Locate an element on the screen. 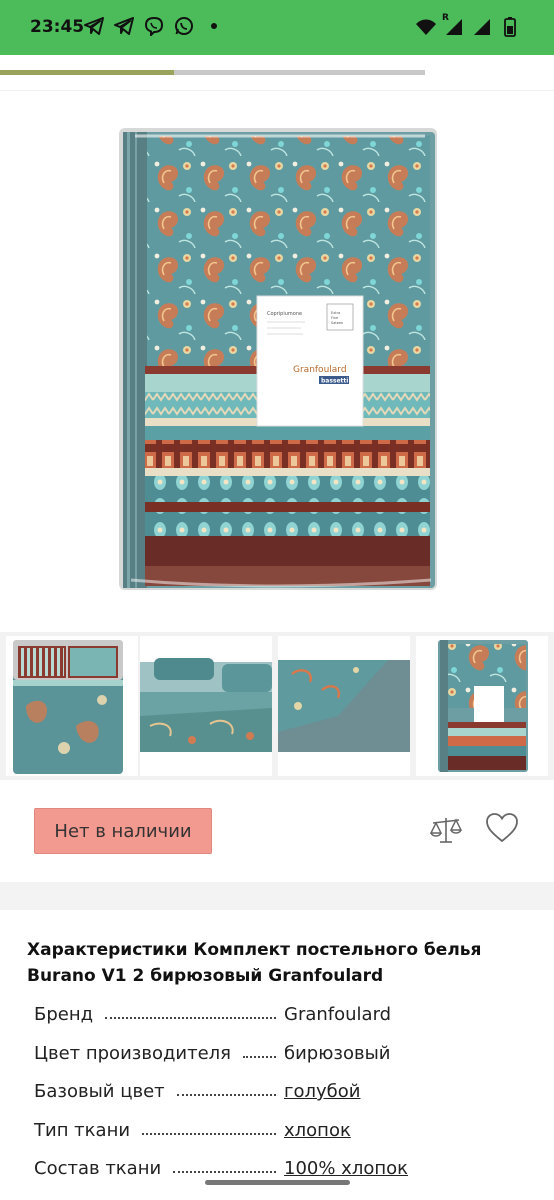 The height and width of the screenshot is (1200, 554). spec-label: Базовый цвет is located at coordinates (99, 1091).